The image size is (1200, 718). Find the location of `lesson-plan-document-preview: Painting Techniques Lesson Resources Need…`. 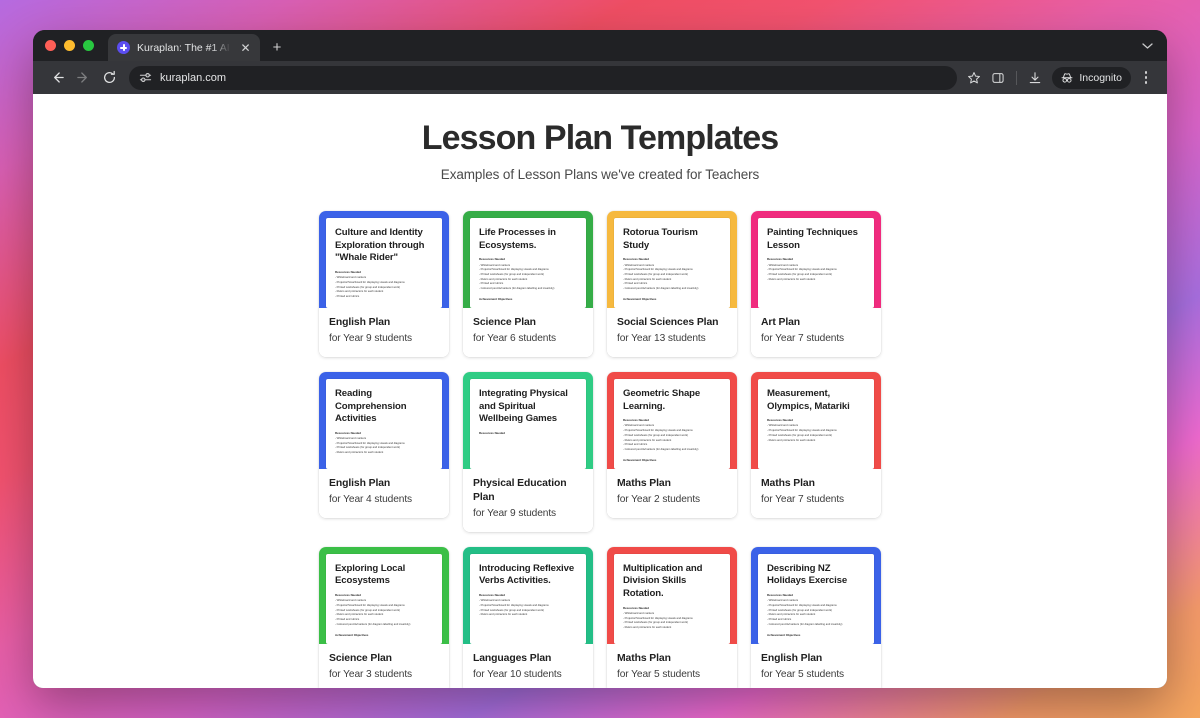

lesson-plan-document-preview: Painting Techniques Lesson Resources Need… is located at coordinates (816, 263).